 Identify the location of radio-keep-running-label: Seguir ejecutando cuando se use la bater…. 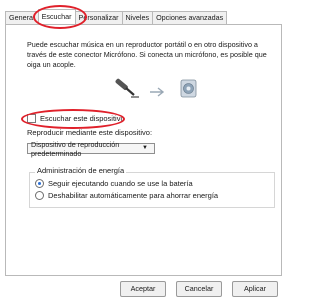
(120, 183).